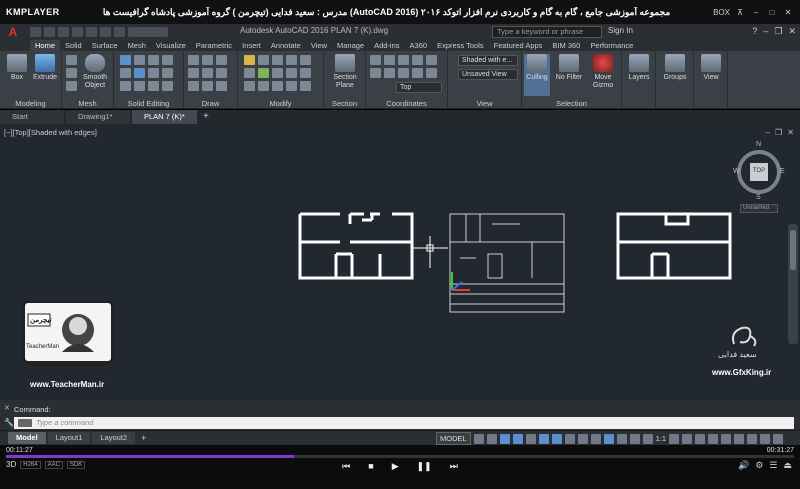 This screenshot has height=489, width=800. Describe the element at coordinates (674, 438) in the screenshot. I see `settings-icon` at that location.